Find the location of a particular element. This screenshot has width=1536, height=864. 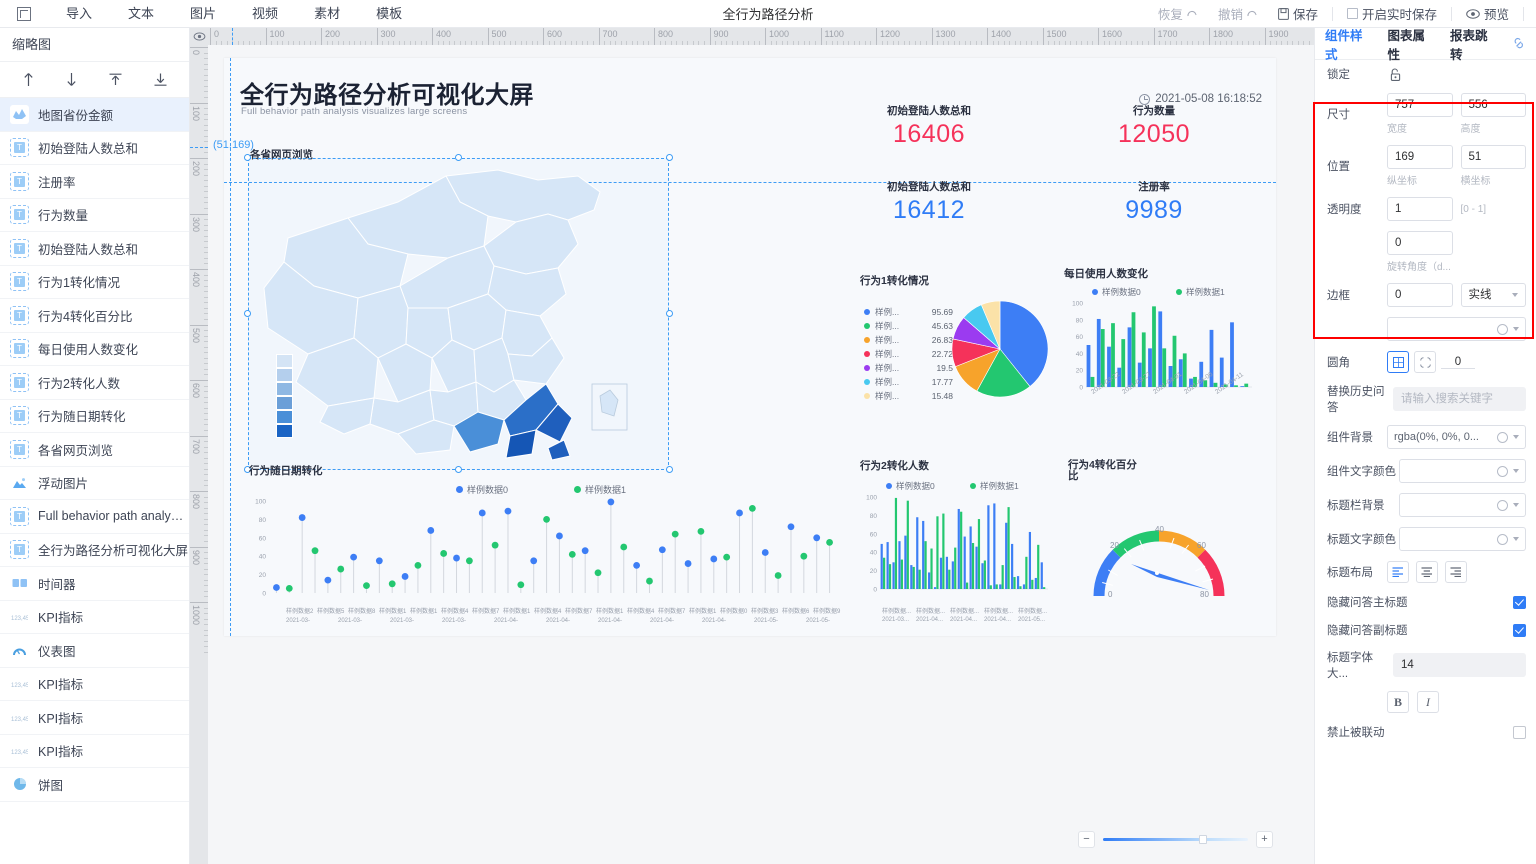

title-font-size-input: 14 is located at coordinates (1459, 665).